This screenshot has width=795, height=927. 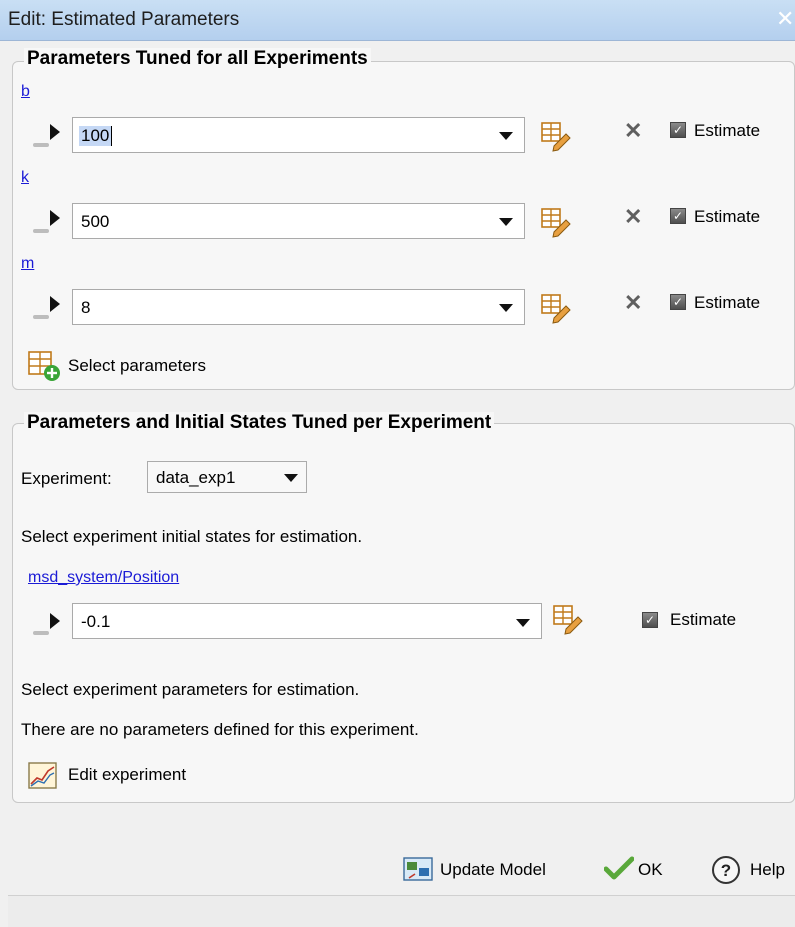 What do you see at coordinates (197, 59) in the screenshot?
I see `section-title-global: Parameters Tuned for all Experiments` at bounding box center [197, 59].